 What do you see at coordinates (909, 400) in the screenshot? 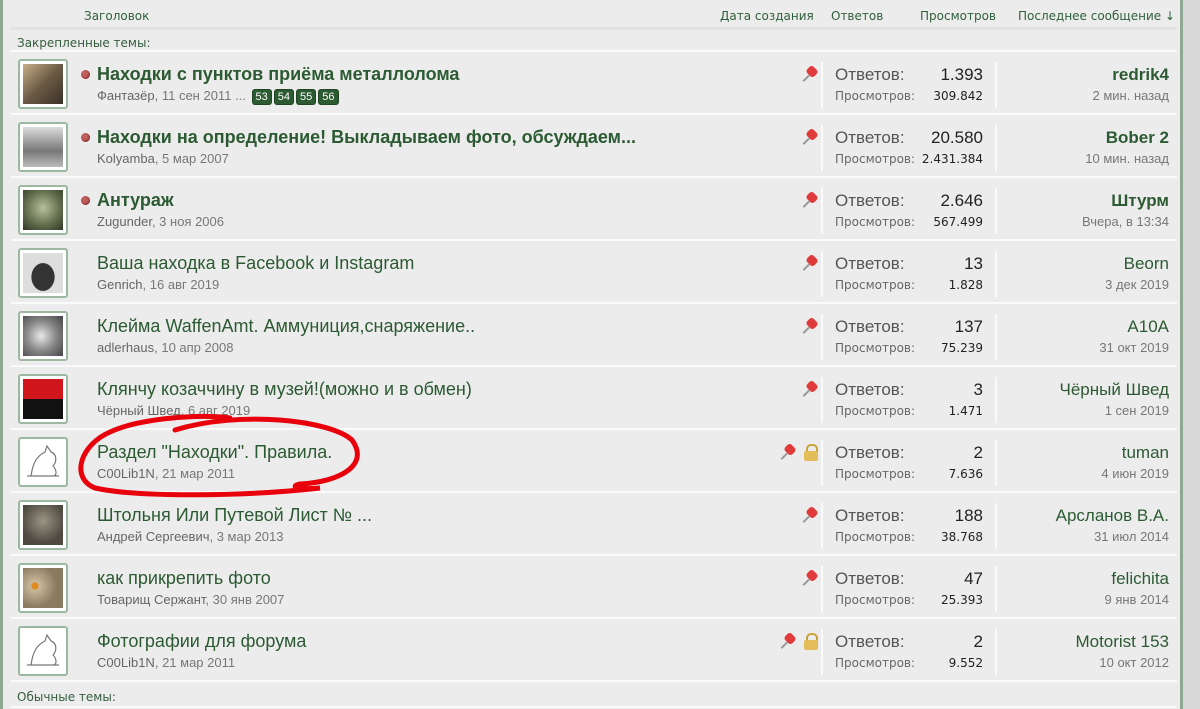
I see `thread-stats: Ответов: 3 Просмотров: 1.471` at bounding box center [909, 400].